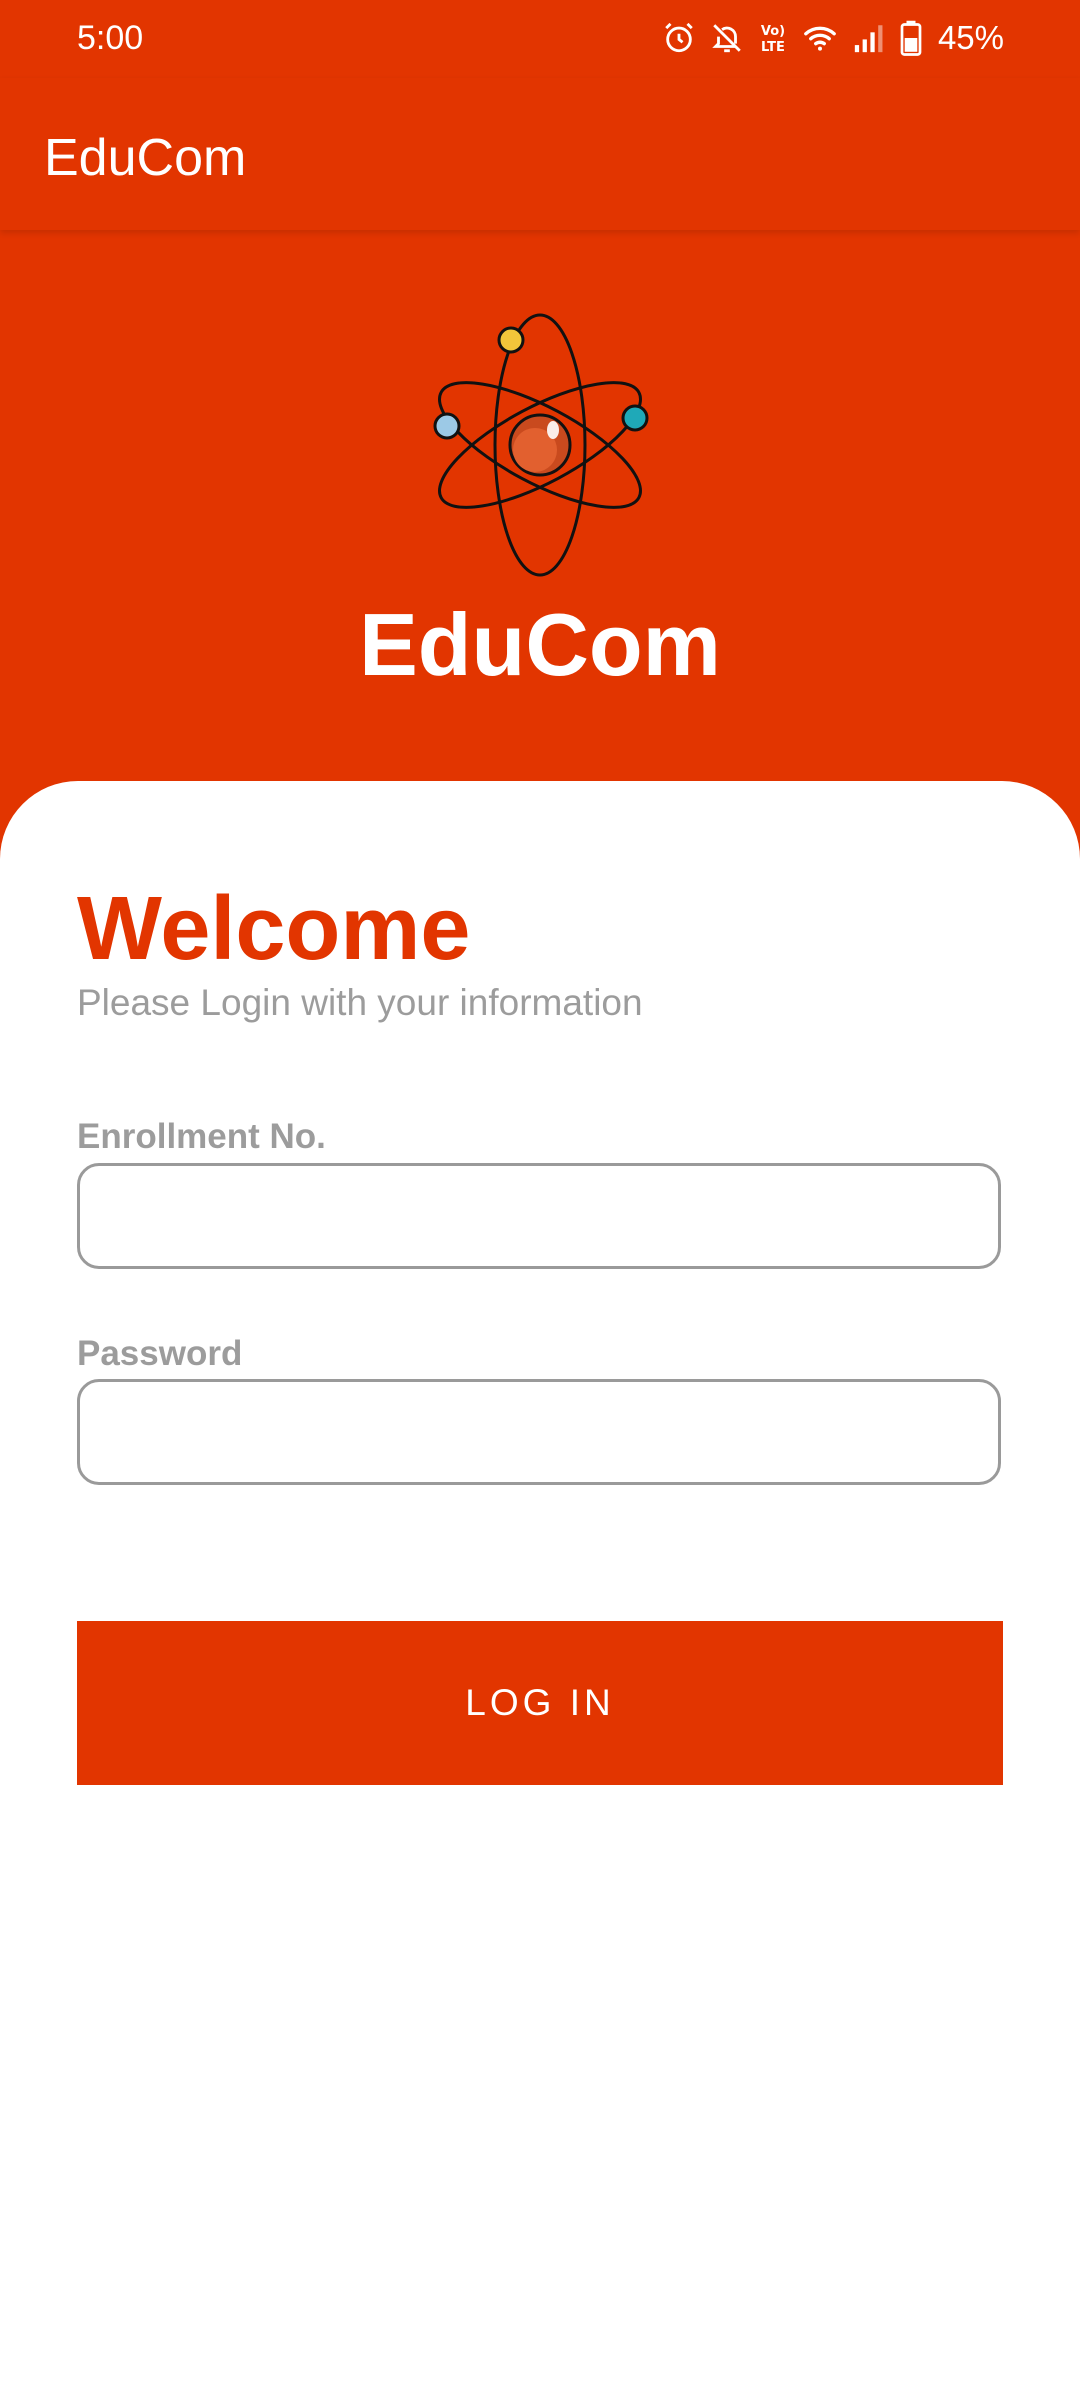 This screenshot has width=1080, height=2400. Describe the element at coordinates (970, 37) in the screenshot. I see `battery-percentage: 45%` at that location.